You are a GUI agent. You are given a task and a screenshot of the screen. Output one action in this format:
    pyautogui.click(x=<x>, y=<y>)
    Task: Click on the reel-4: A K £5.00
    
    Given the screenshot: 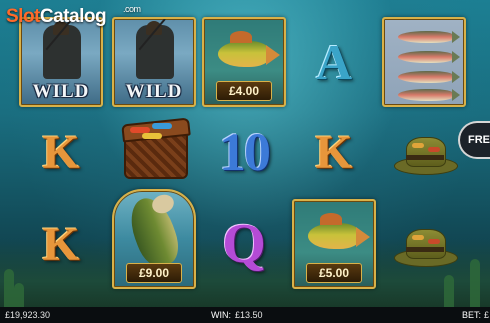 What is the action you would take?
    pyautogui.click(x=334, y=153)
    